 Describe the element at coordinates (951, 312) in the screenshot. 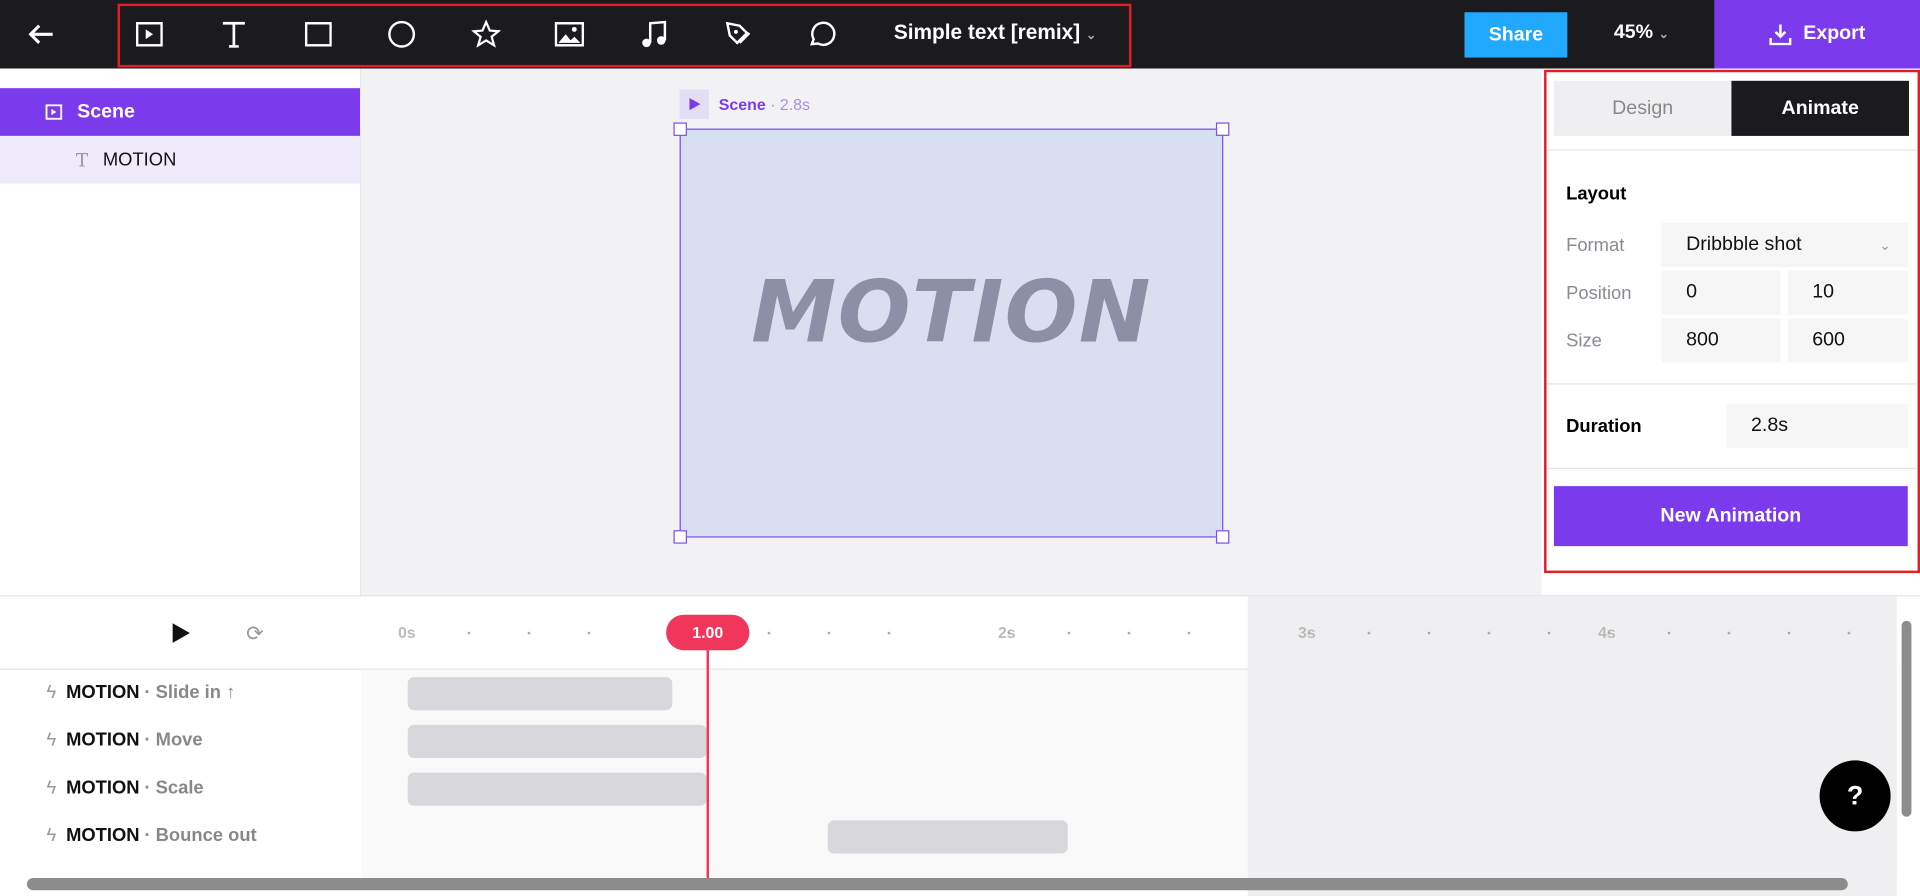

I see `motion-text: MOTION` at that location.